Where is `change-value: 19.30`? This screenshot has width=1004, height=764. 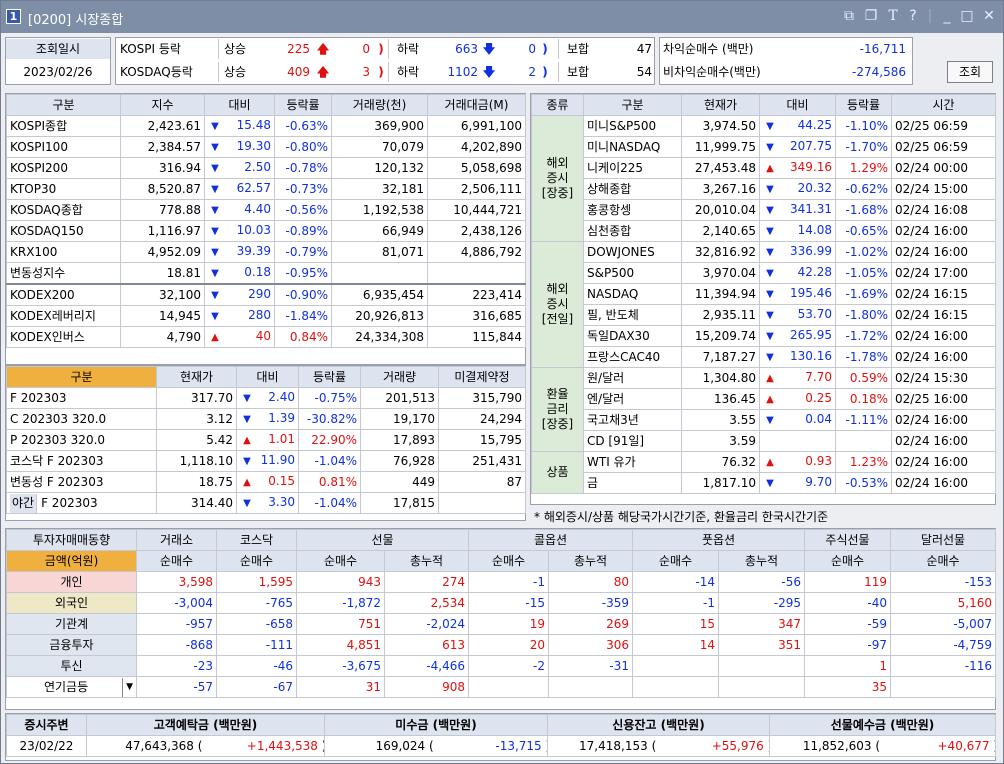 change-value: 19.30 is located at coordinates (253, 146).